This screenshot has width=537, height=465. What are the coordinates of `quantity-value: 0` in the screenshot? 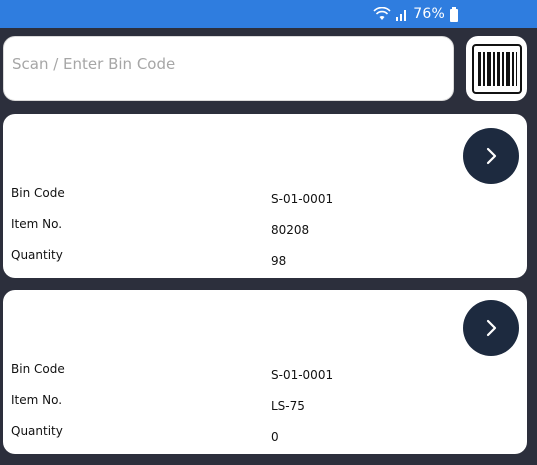 It's located at (275, 437).